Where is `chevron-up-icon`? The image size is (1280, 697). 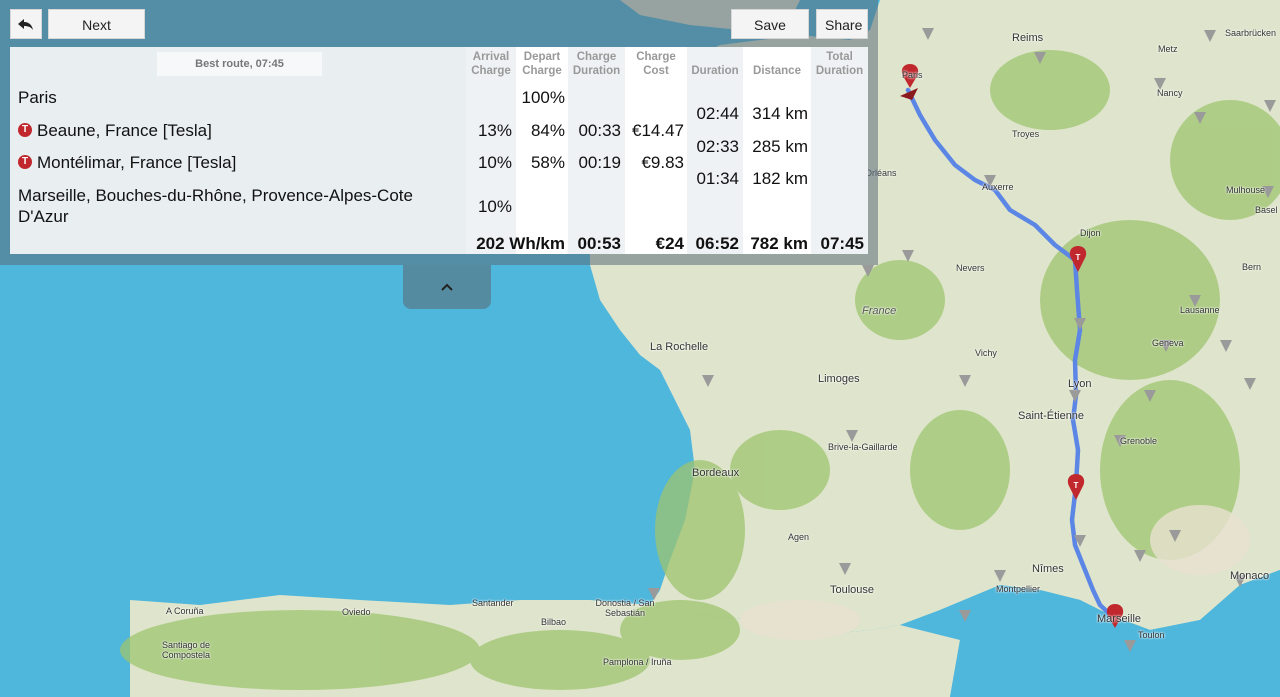
chevron-up-icon is located at coordinates (447, 287).